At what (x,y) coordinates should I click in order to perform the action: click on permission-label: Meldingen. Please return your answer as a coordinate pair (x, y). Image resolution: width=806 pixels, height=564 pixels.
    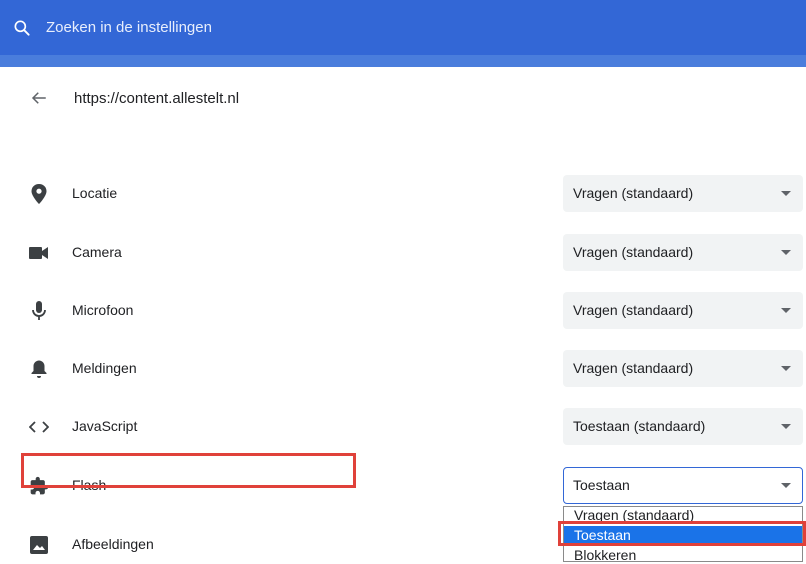
    Looking at the image, I should click on (104, 368).